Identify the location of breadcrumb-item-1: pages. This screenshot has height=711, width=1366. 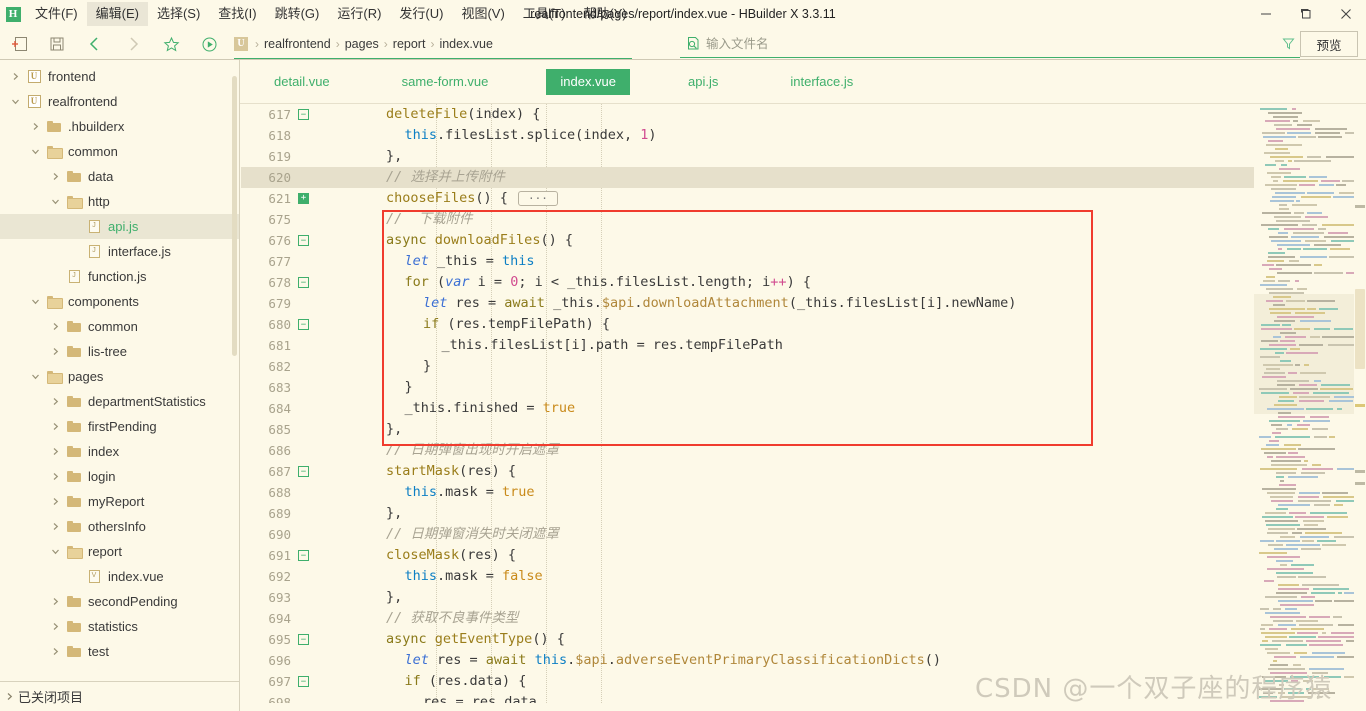
(362, 44).